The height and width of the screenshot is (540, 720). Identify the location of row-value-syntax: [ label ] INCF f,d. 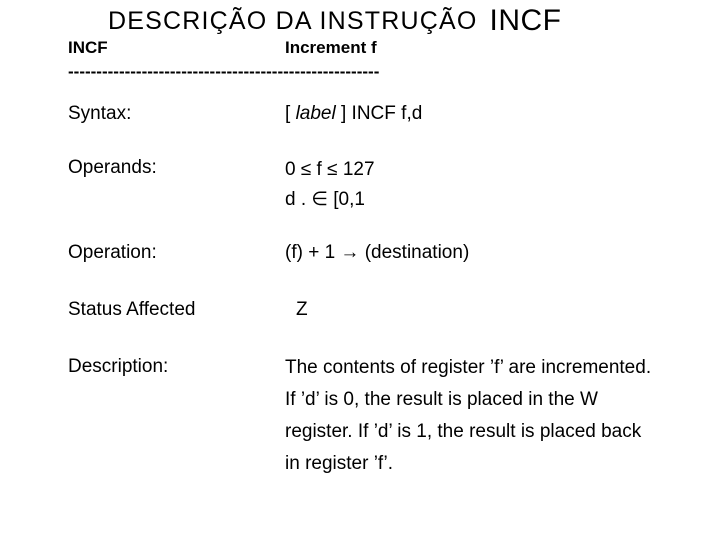
(353, 113).